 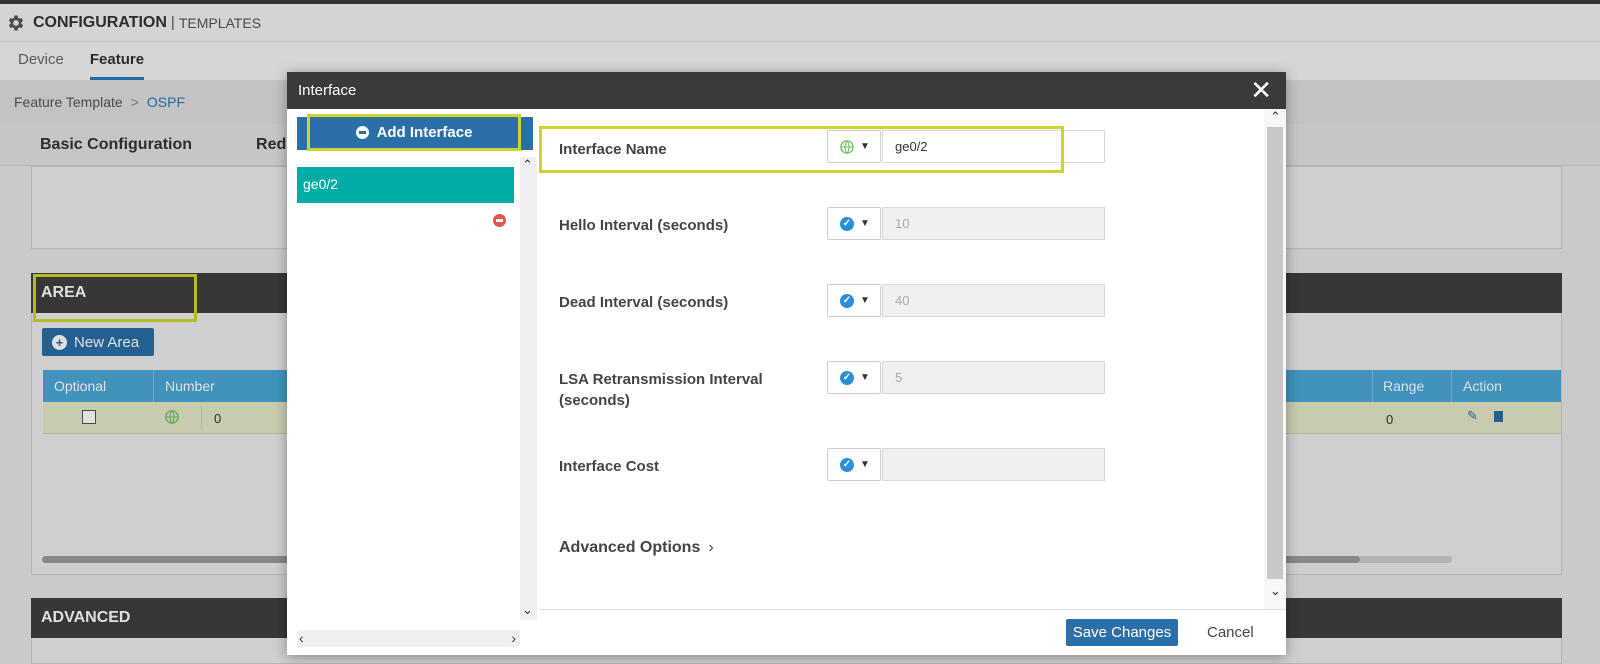 I want to click on hello-interval-scope-dropdown: ✓ ▼, so click(x=854, y=223).